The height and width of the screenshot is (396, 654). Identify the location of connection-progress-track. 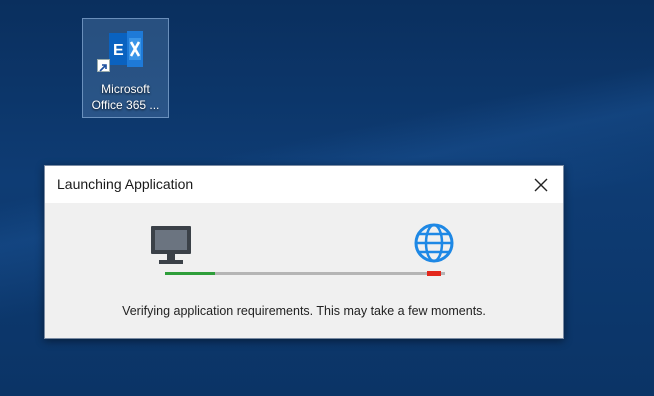
(305, 273).